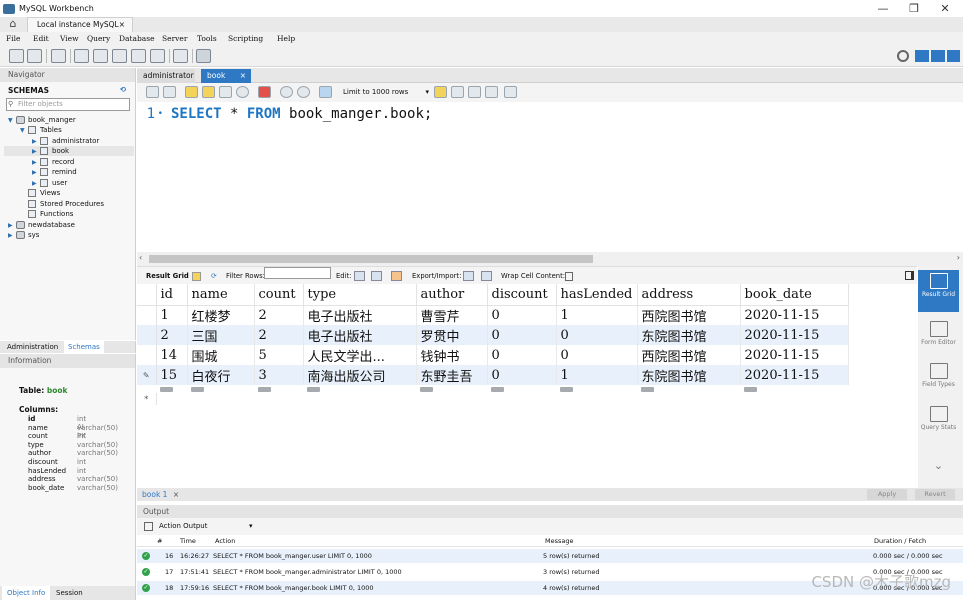 The image size is (963, 603). Describe the element at coordinates (597, 295) in the screenshot. I see `column-header-haslended: hasLended` at that location.